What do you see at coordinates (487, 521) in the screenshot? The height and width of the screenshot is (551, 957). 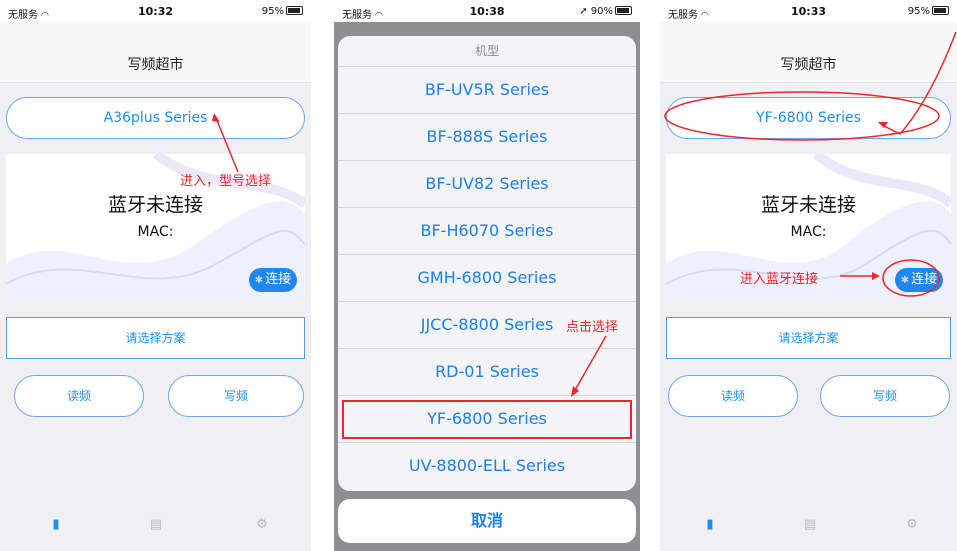 I see `cancel-button: 取消` at bounding box center [487, 521].